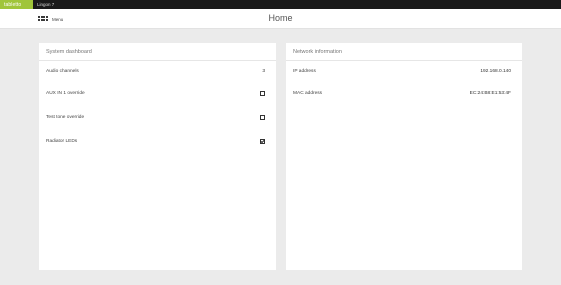 The image size is (561, 285). What do you see at coordinates (490, 93) in the screenshot?
I see `mac-address-value: EC:24:B8:E1:53:4F` at bounding box center [490, 93].